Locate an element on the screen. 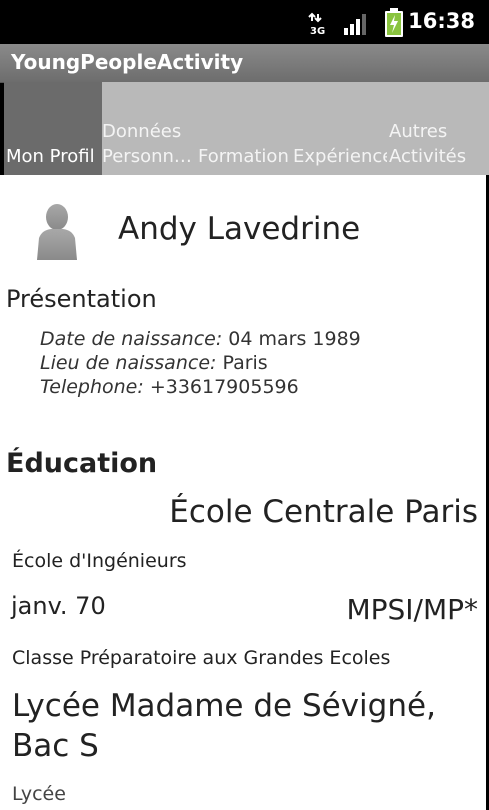  svg-text: 3G is located at coordinates (317, 31).